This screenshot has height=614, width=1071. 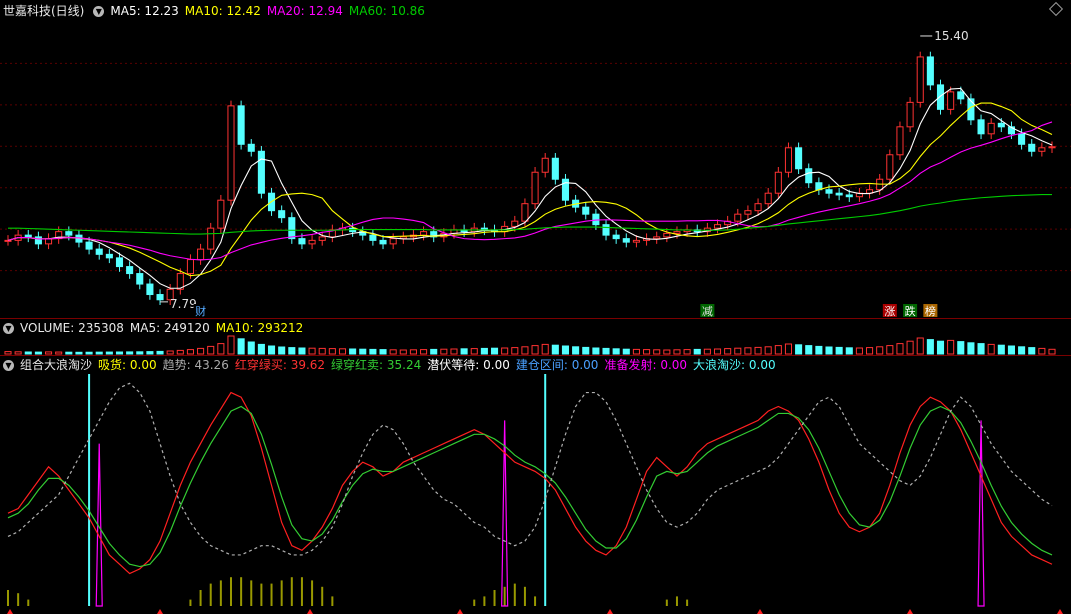 What do you see at coordinates (530, 214) in the screenshot?
I see `ma60-line` at bounding box center [530, 214].